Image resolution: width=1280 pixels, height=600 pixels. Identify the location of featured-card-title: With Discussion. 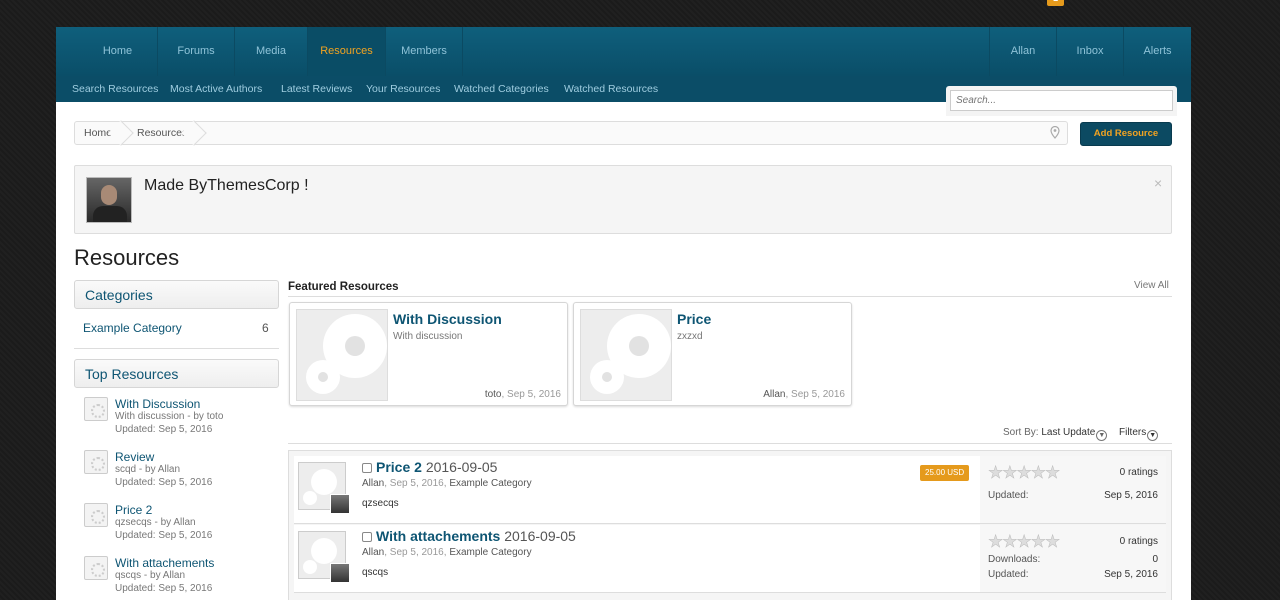
(447, 319).